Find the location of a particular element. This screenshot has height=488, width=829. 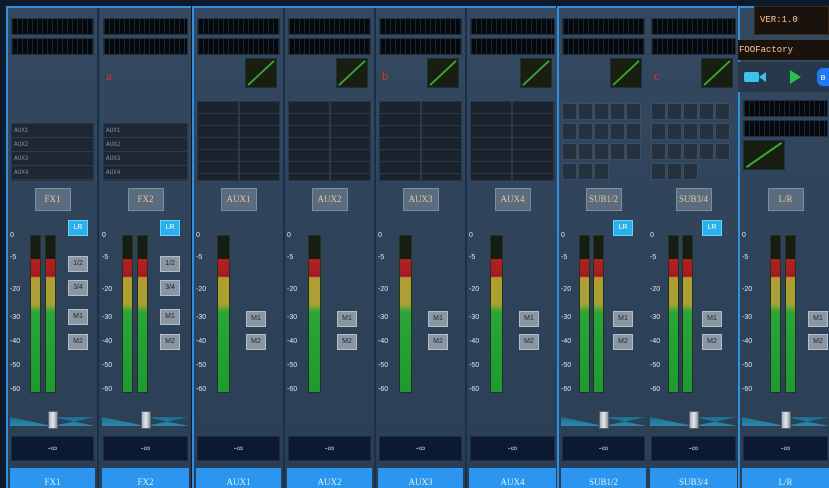

channel-name-button: AUX2 is located at coordinates (329, 199).